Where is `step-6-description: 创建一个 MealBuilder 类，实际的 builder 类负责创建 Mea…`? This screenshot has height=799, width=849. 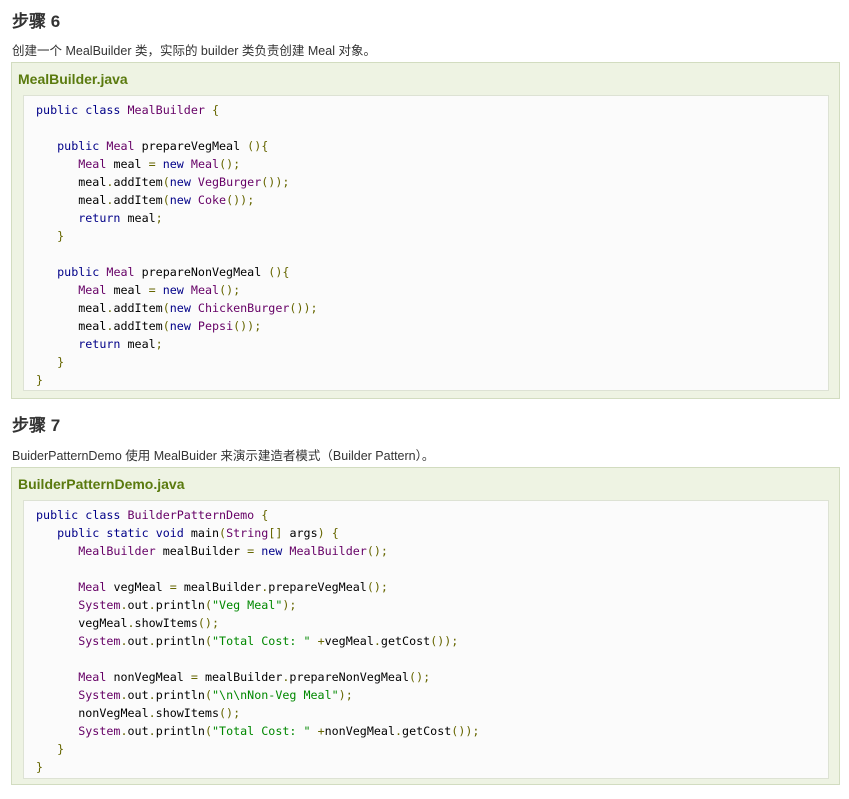 step-6-description: 创建一个 MealBuilder 类，实际的 builder 类负责创建 Mea… is located at coordinates (194, 51).